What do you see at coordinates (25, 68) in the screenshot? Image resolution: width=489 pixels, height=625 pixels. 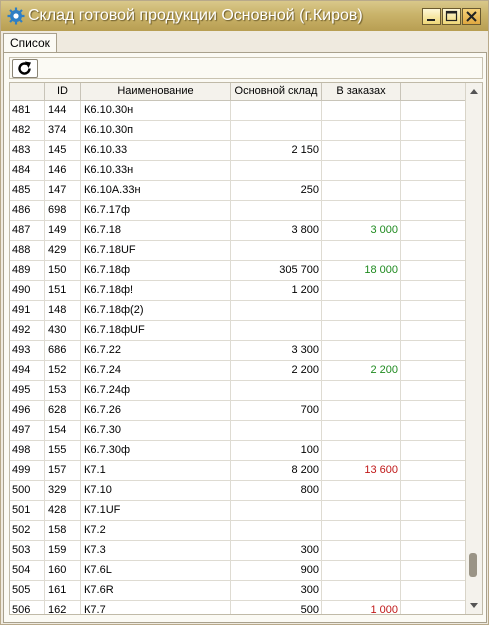 I see `refresh-button` at bounding box center [25, 68].